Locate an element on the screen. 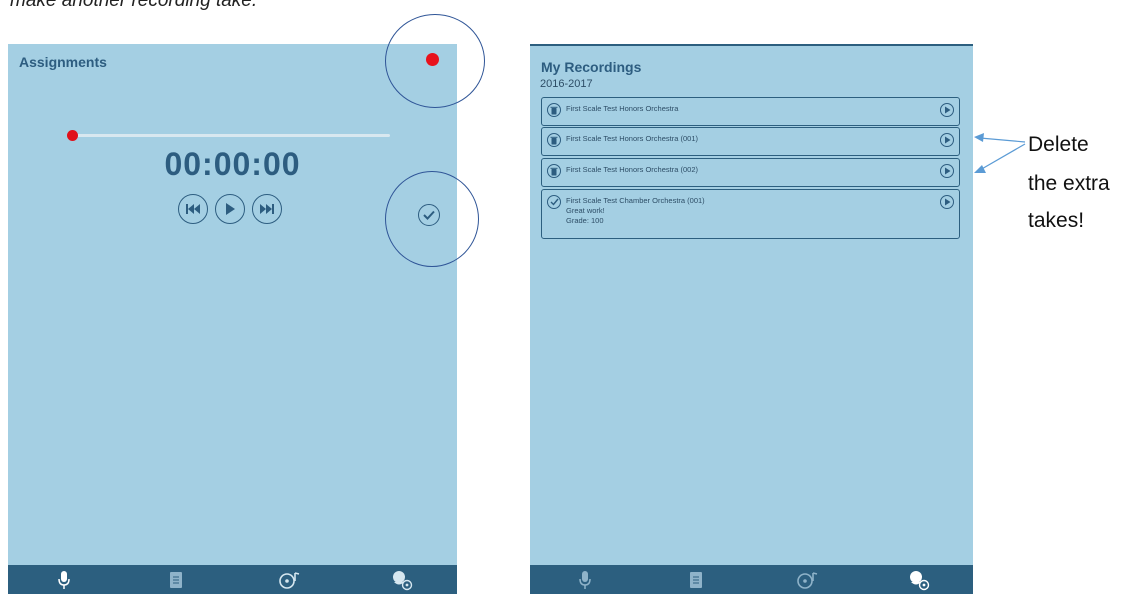  recording-title: First Scale Test Chamber Orchestra (001) is located at coordinates (635, 200).